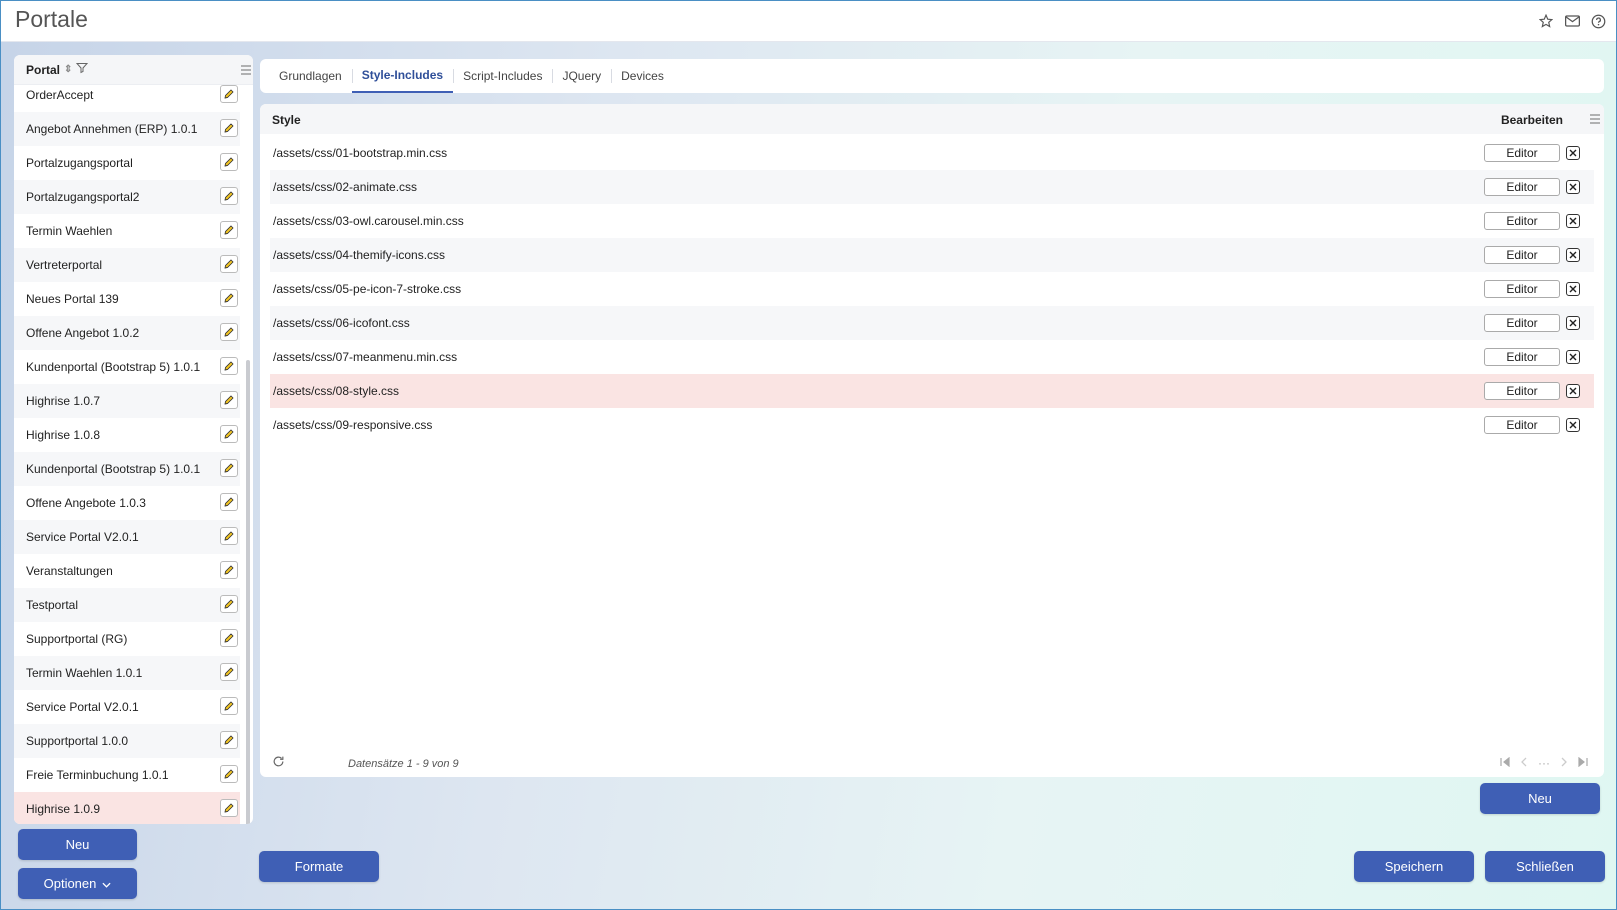  What do you see at coordinates (932, 391) in the screenshot?
I see `table-row: /assets/css/08-style.css Editor` at bounding box center [932, 391].